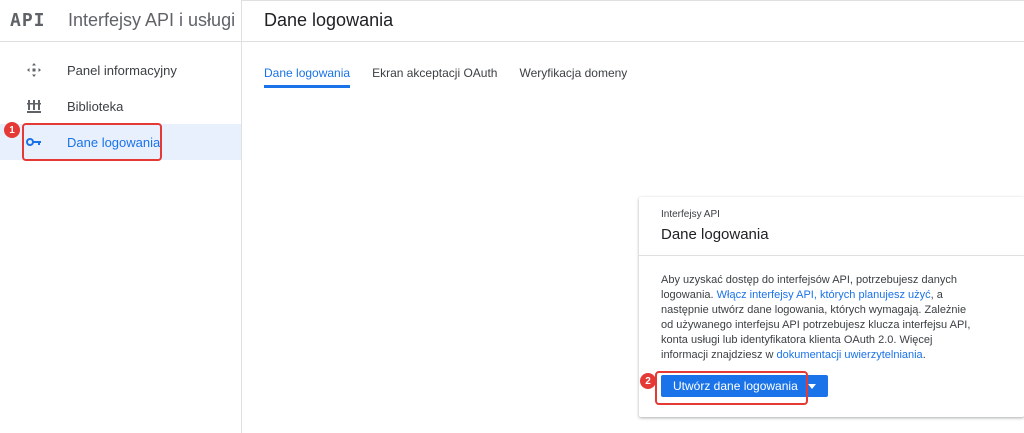 This screenshot has width=1024, height=433. I want to click on sidebar-item-library: Biblioteka, so click(120, 106).